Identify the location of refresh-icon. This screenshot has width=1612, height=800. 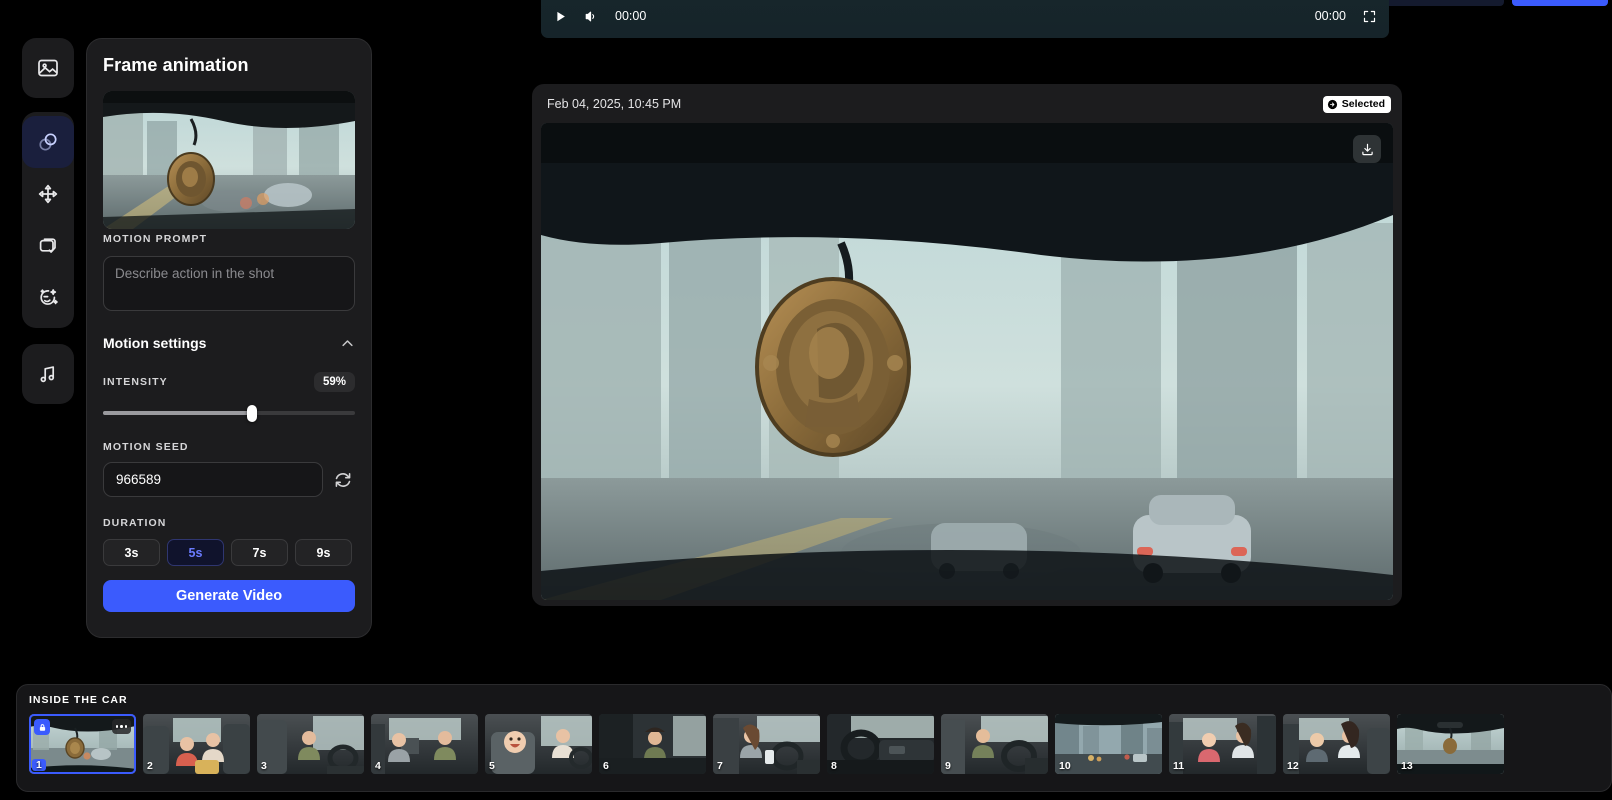
(343, 480).